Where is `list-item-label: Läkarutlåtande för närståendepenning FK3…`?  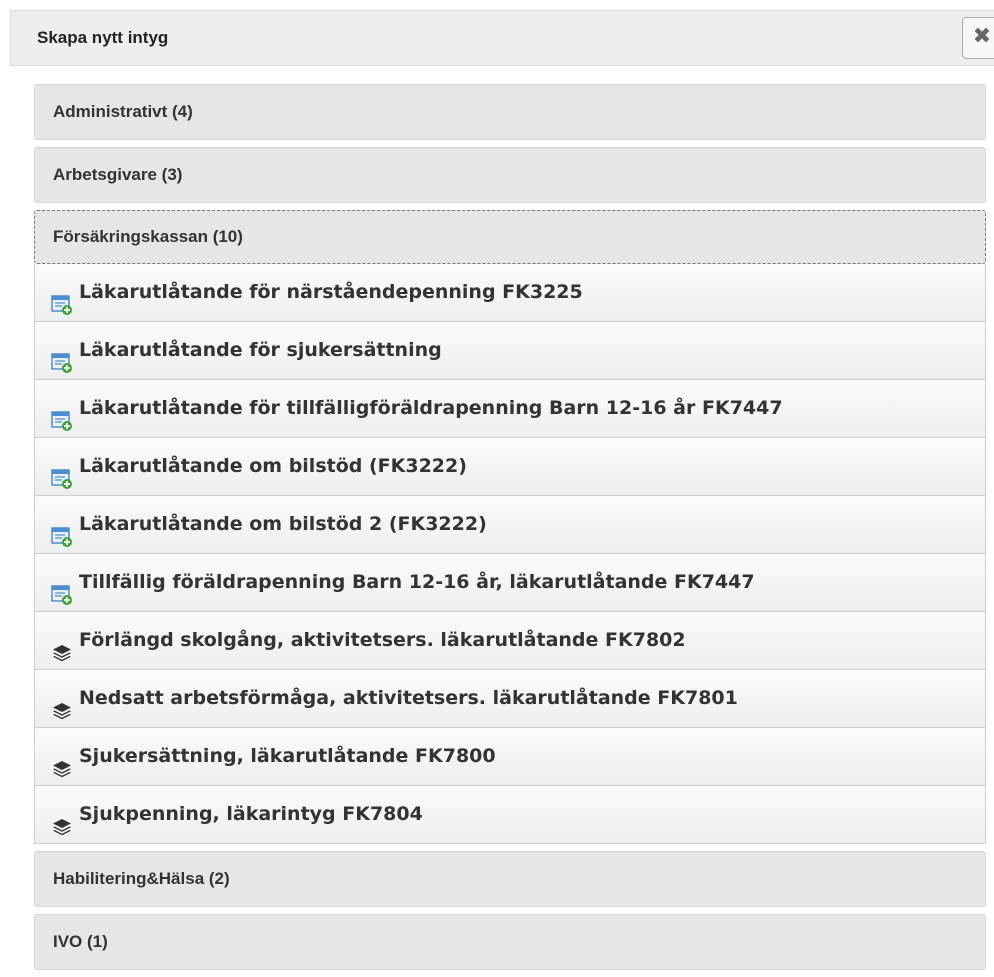 list-item-label: Läkarutlåtande för närståendepenning FK3… is located at coordinates (331, 292).